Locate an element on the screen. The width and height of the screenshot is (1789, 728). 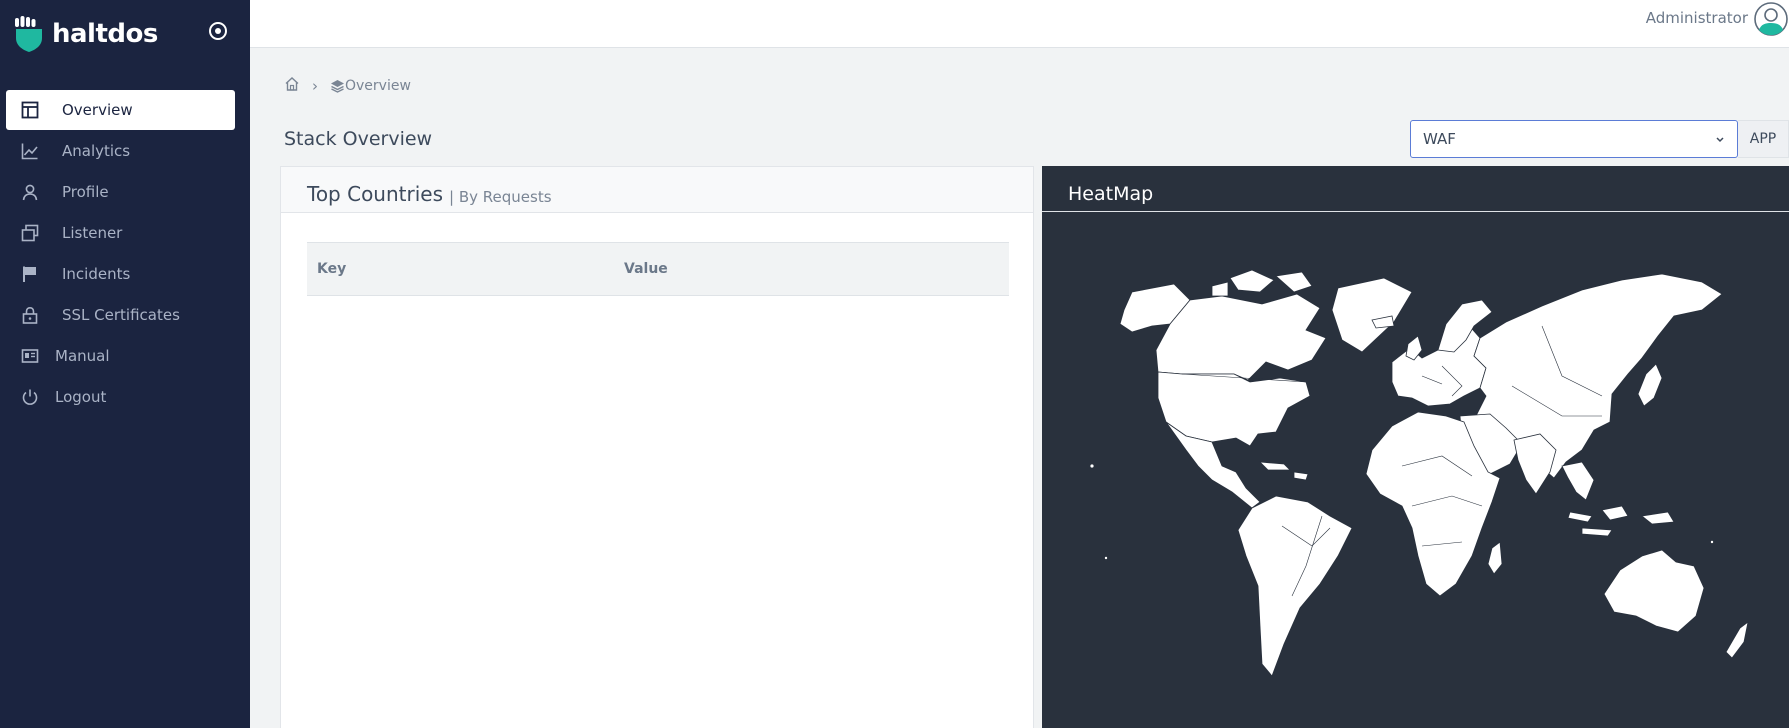
sidebar-item-profile: Profile is located at coordinates (120, 192).